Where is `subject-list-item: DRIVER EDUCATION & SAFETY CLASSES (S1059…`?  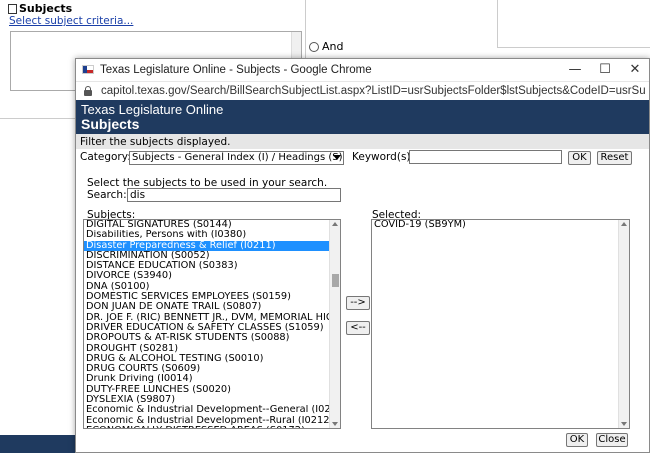
subject-list-item: DRIVER EDUCATION & SAFETY CLASSES (S1059… is located at coordinates (212, 328).